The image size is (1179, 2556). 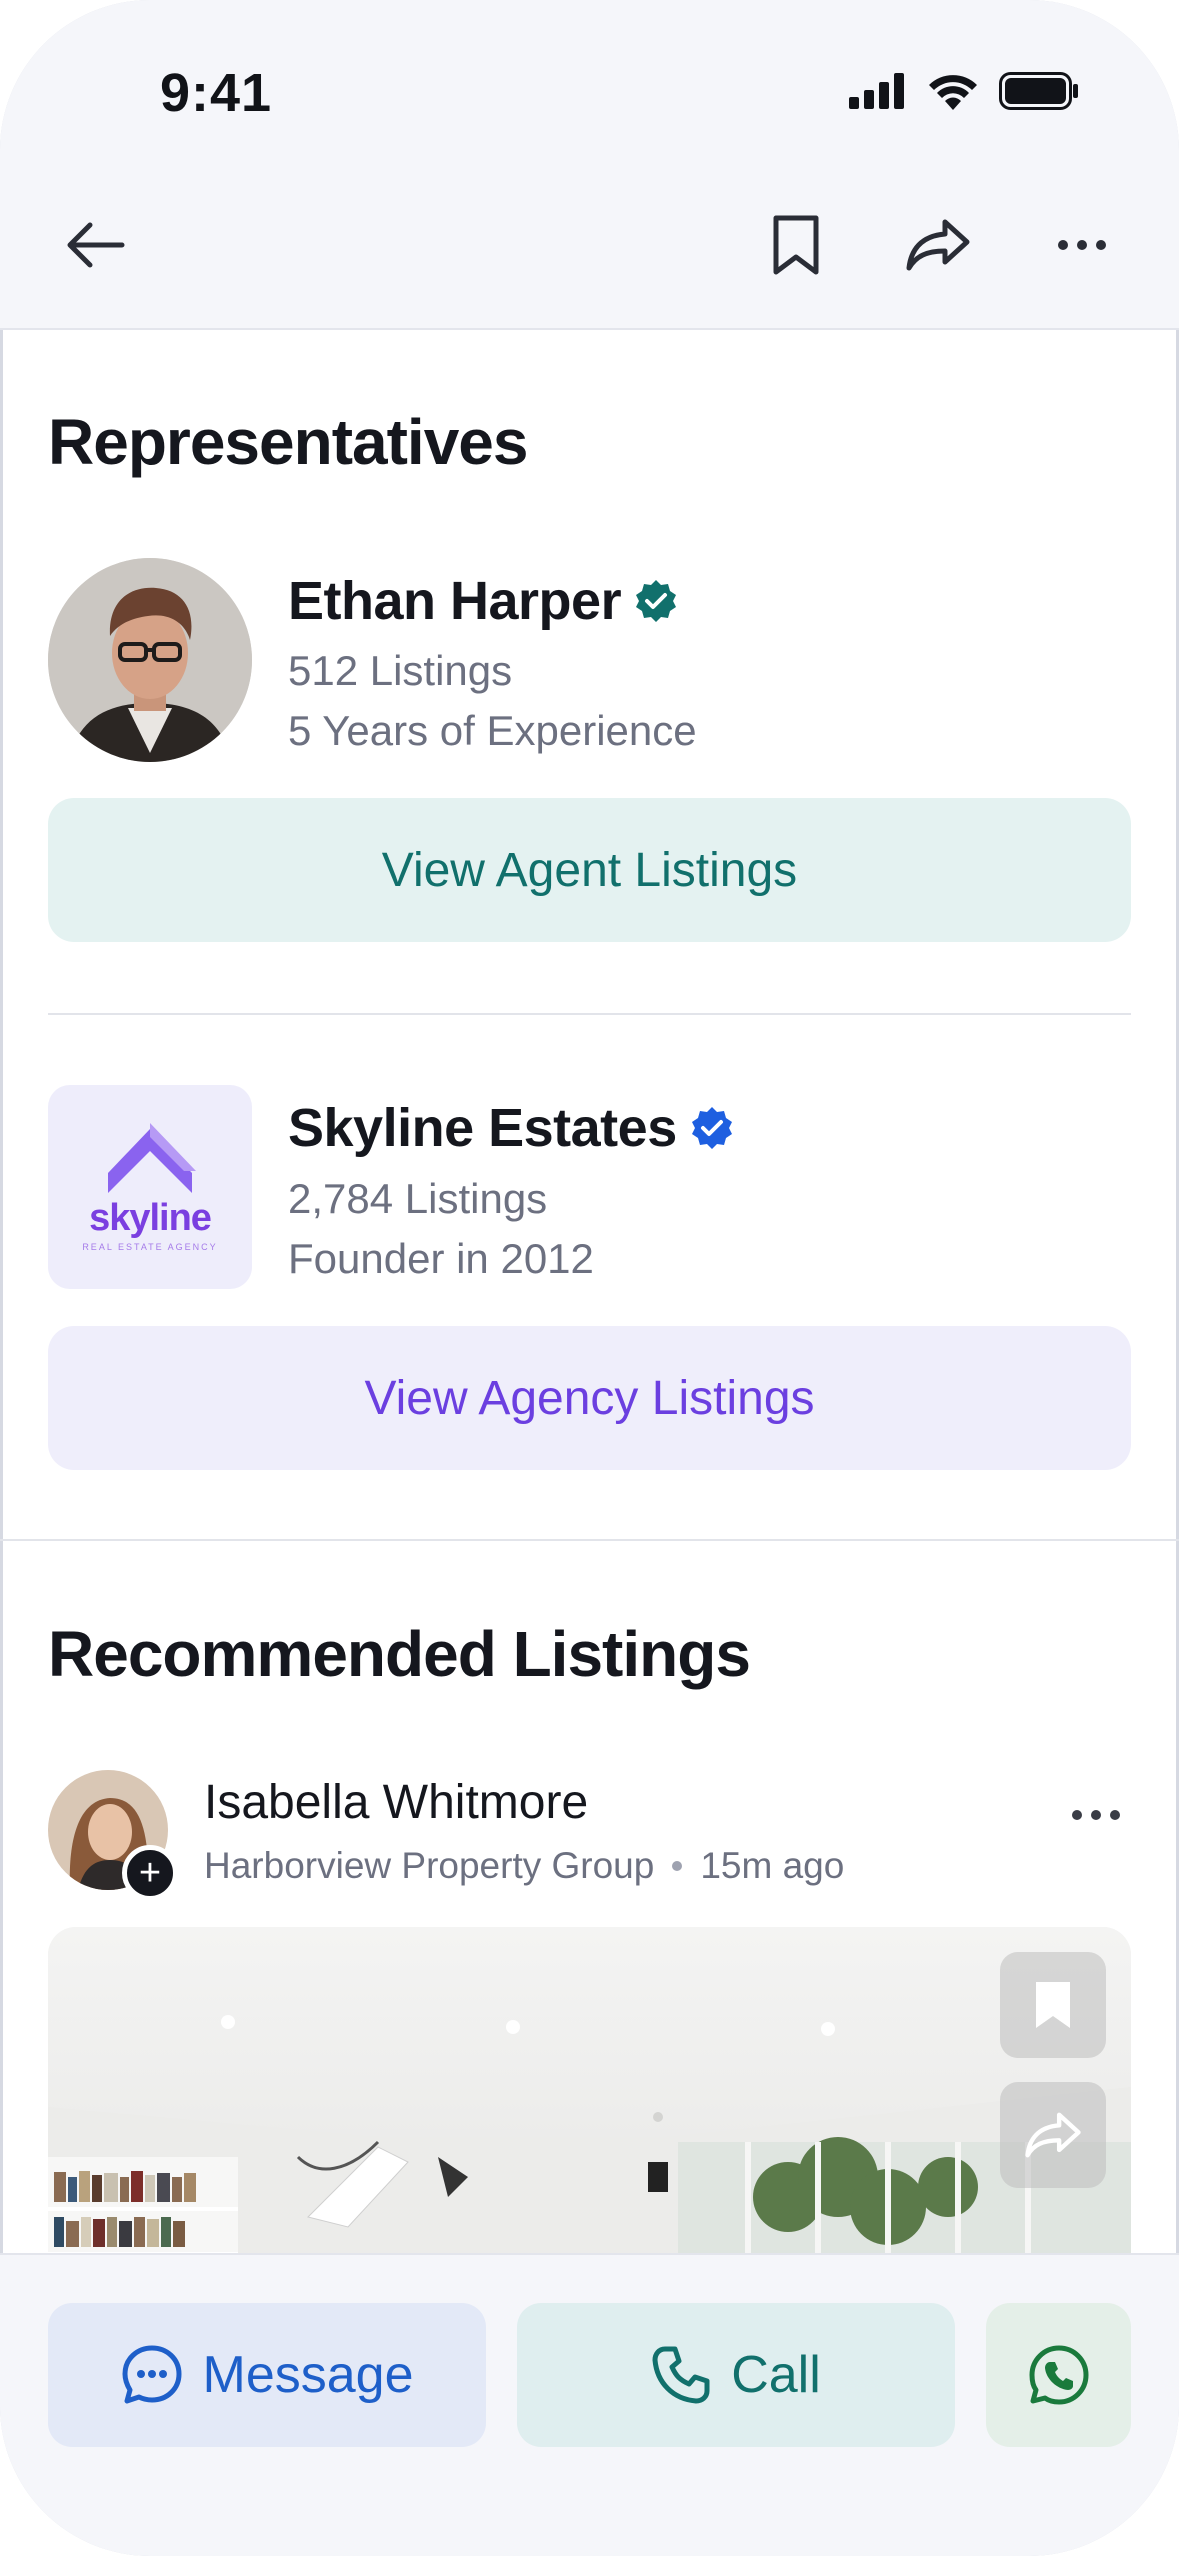 What do you see at coordinates (589, 2117) in the screenshot?
I see `listing-photo` at bounding box center [589, 2117].